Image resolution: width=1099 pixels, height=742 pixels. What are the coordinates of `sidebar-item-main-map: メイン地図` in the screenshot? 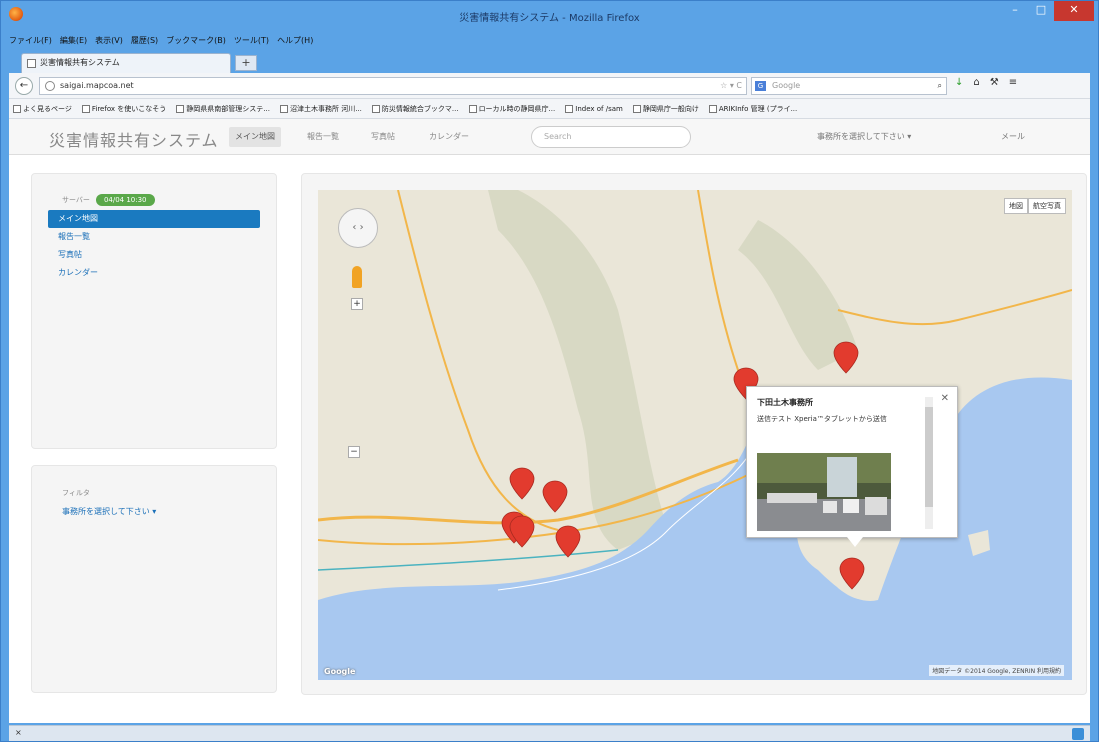 It's located at (154, 219).